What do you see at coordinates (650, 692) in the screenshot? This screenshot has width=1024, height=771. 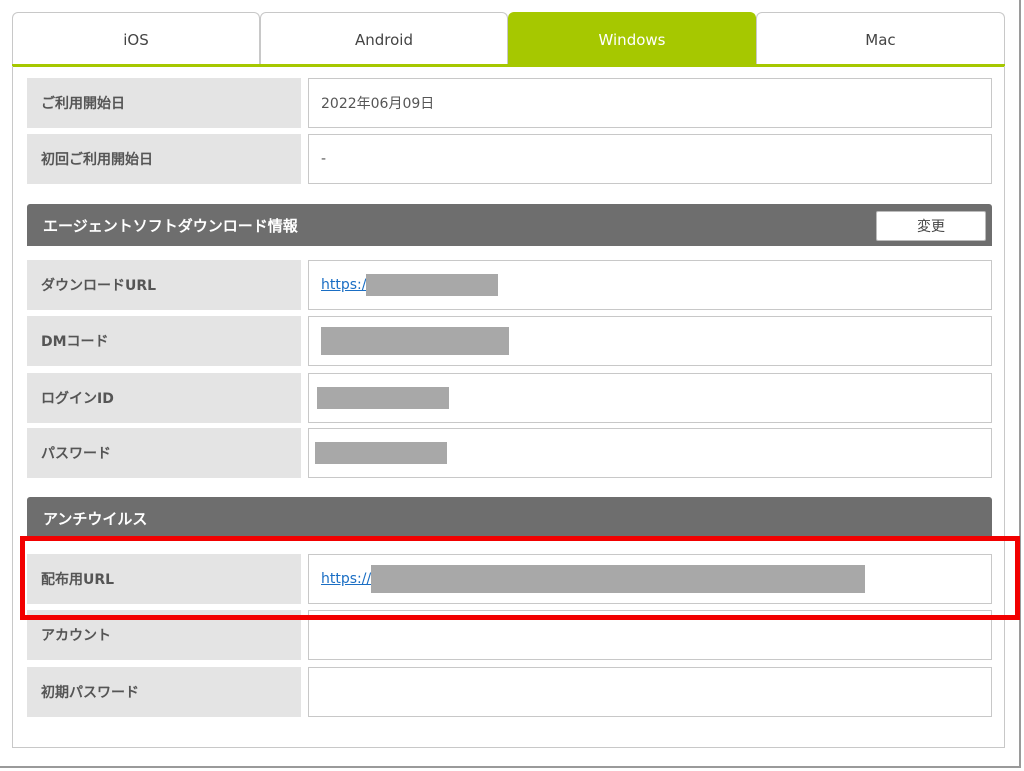 I see `initial-password-value` at bounding box center [650, 692].